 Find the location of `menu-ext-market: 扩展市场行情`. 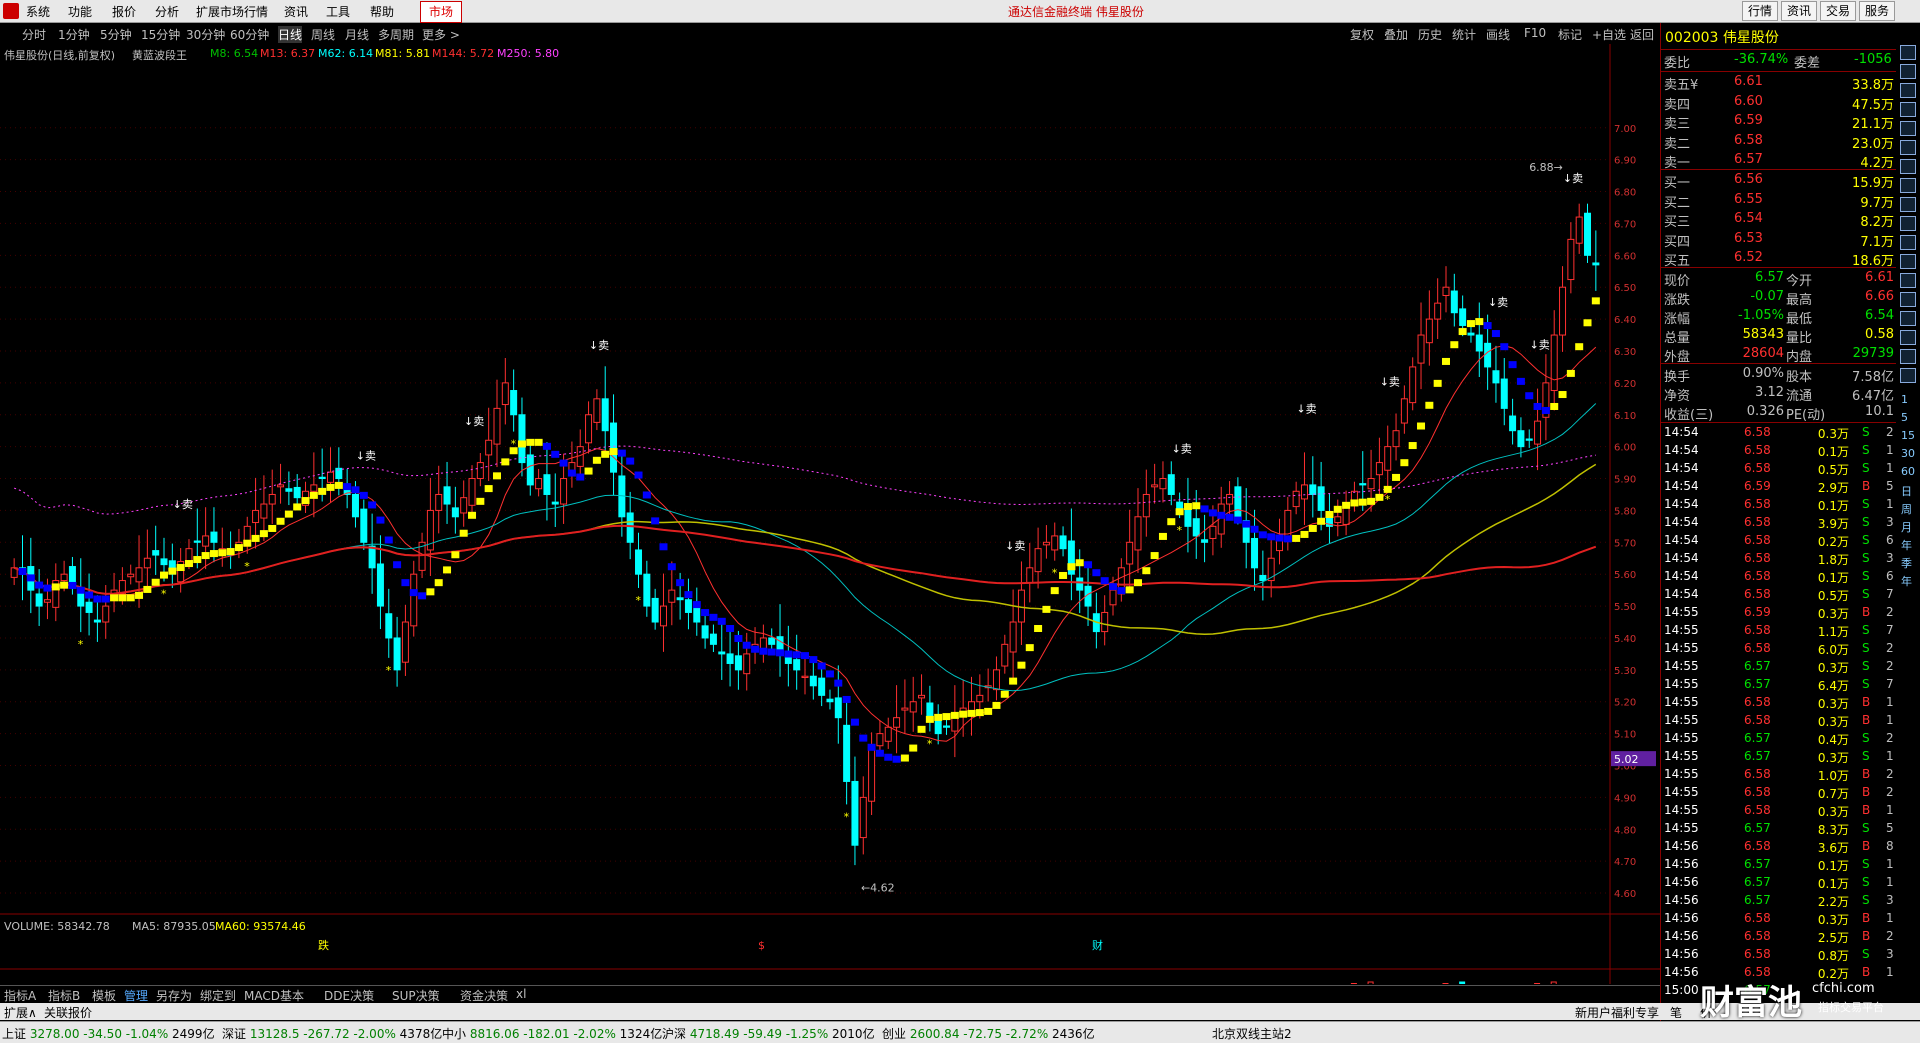

menu-ext-market: 扩展市场行情 is located at coordinates (232, 11).